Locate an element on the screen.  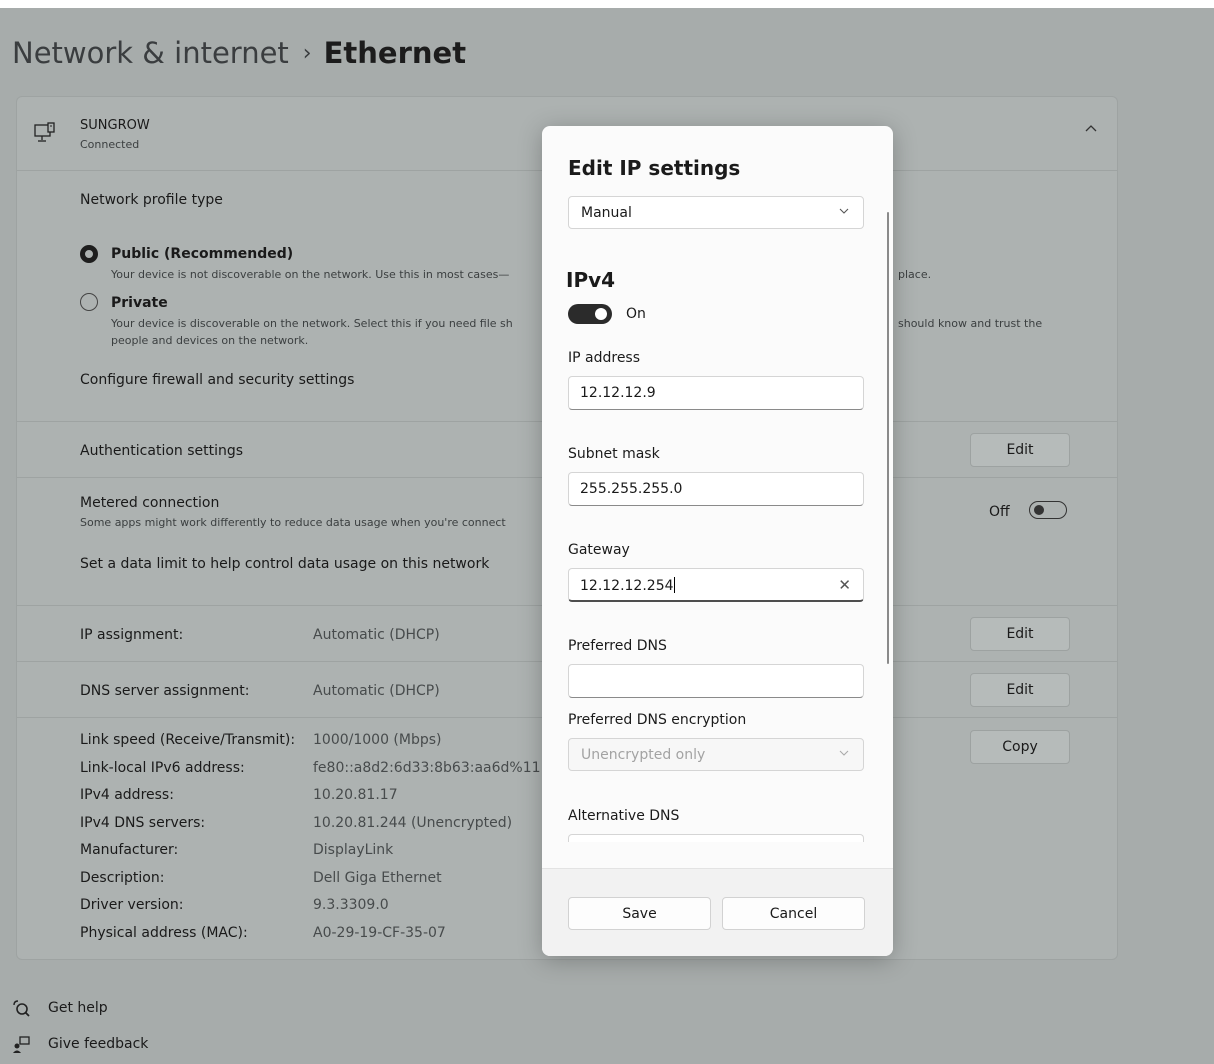
private-radio is located at coordinates (89, 302).